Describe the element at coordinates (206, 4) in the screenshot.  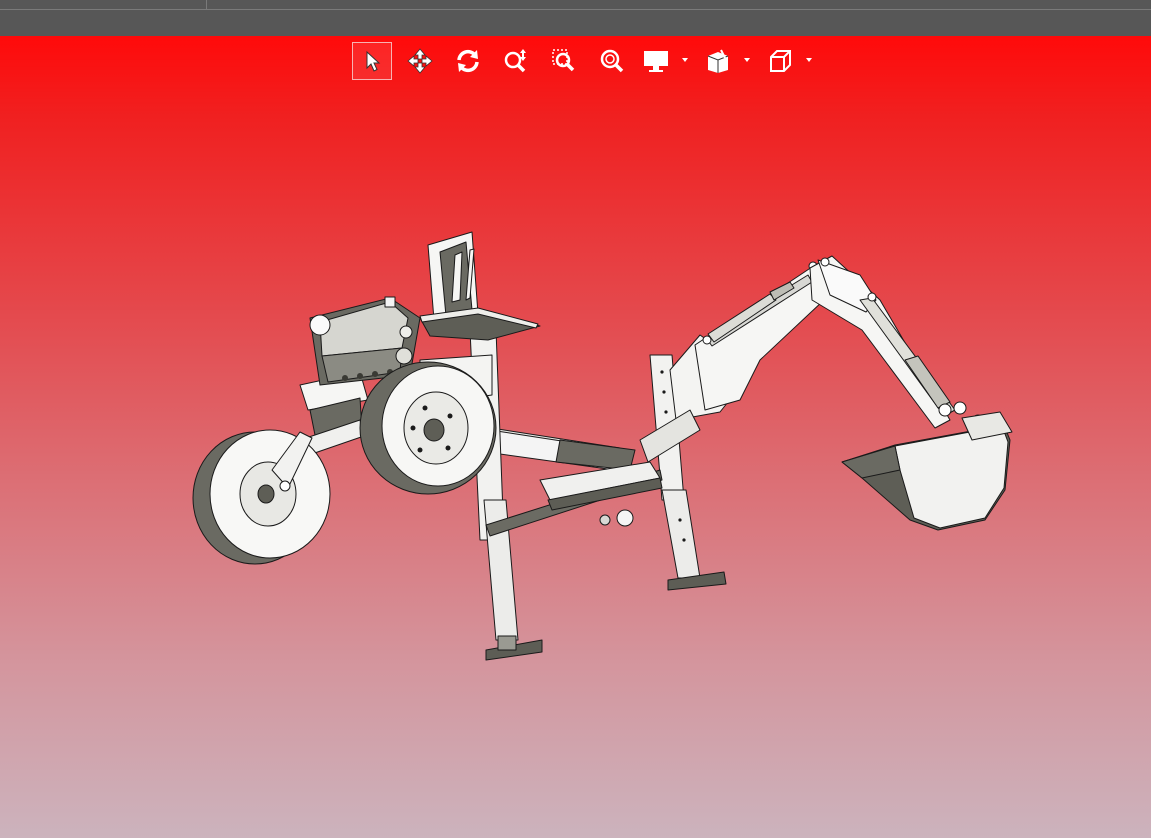
I see `tab-divider` at that location.